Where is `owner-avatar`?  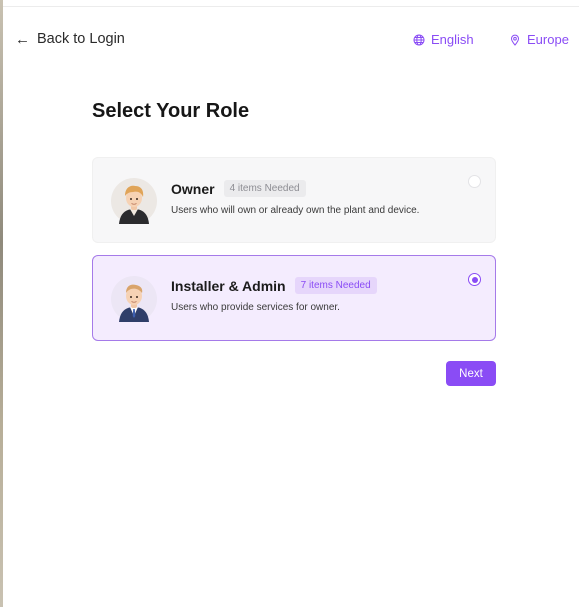 owner-avatar is located at coordinates (134, 201).